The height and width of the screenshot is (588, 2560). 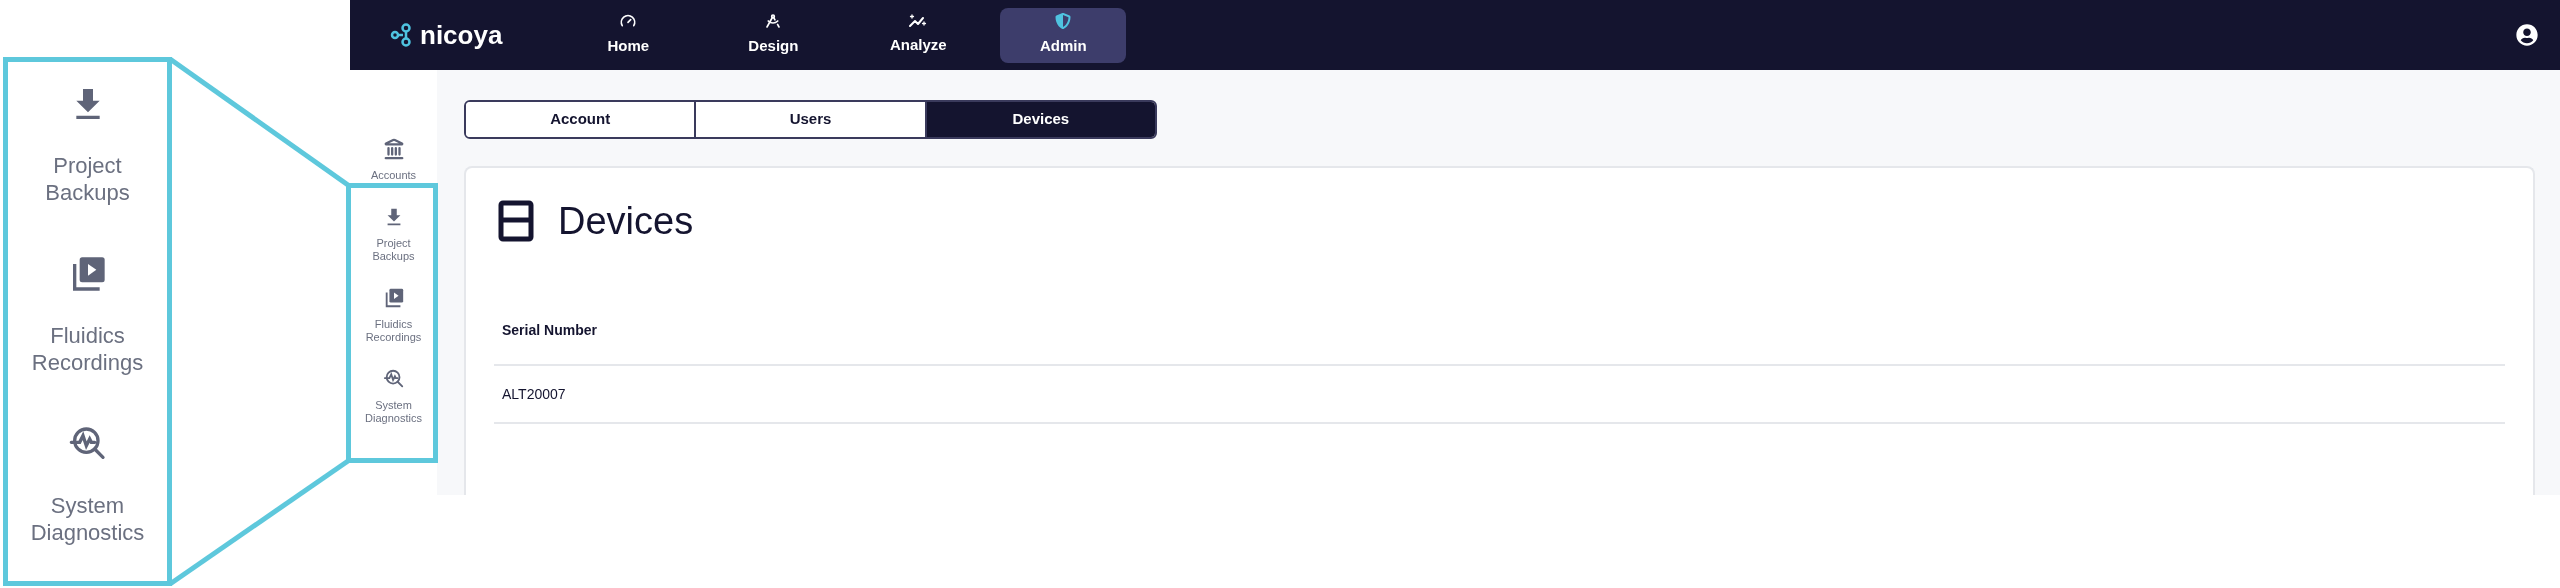 What do you see at coordinates (87, 349) in the screenshot?
I see `item-label: Fluidics Recordings` at bounding box center [87, 349].